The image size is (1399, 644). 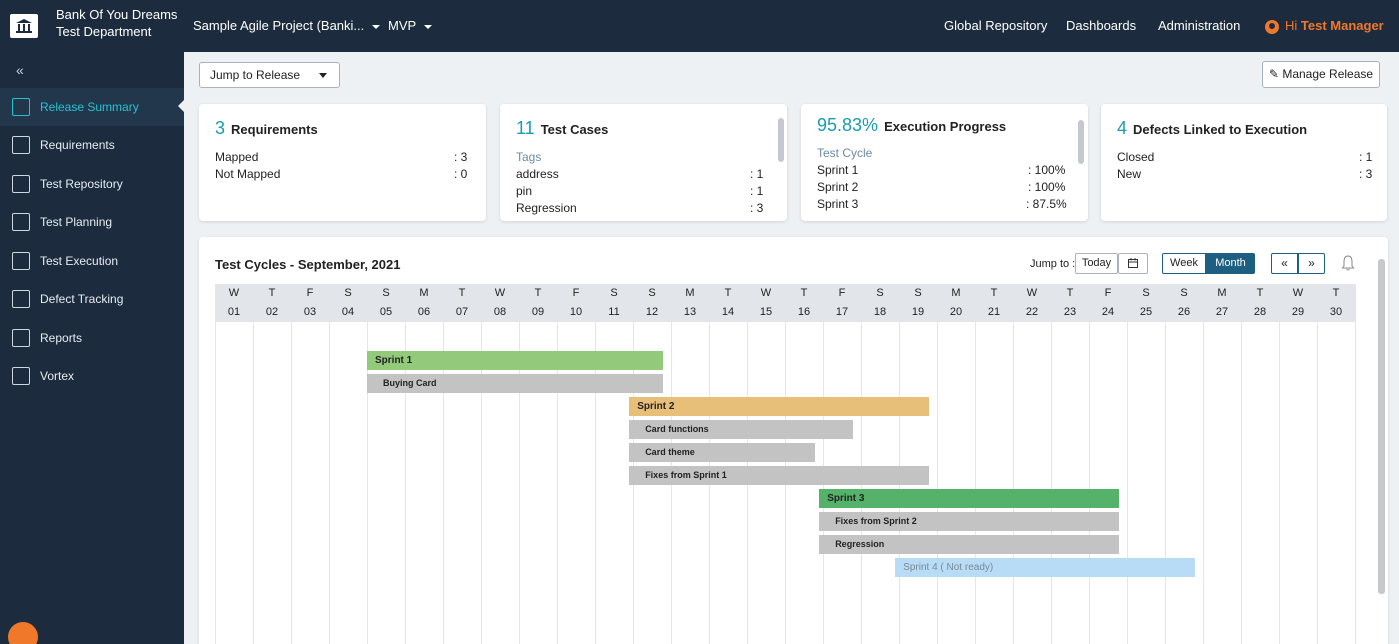 What do you see at coordinates (969, 521) in the screenshot?
I see `test-cycle-phase-bar: Fixes from Sprint 2` at bounding box center [969, 521].